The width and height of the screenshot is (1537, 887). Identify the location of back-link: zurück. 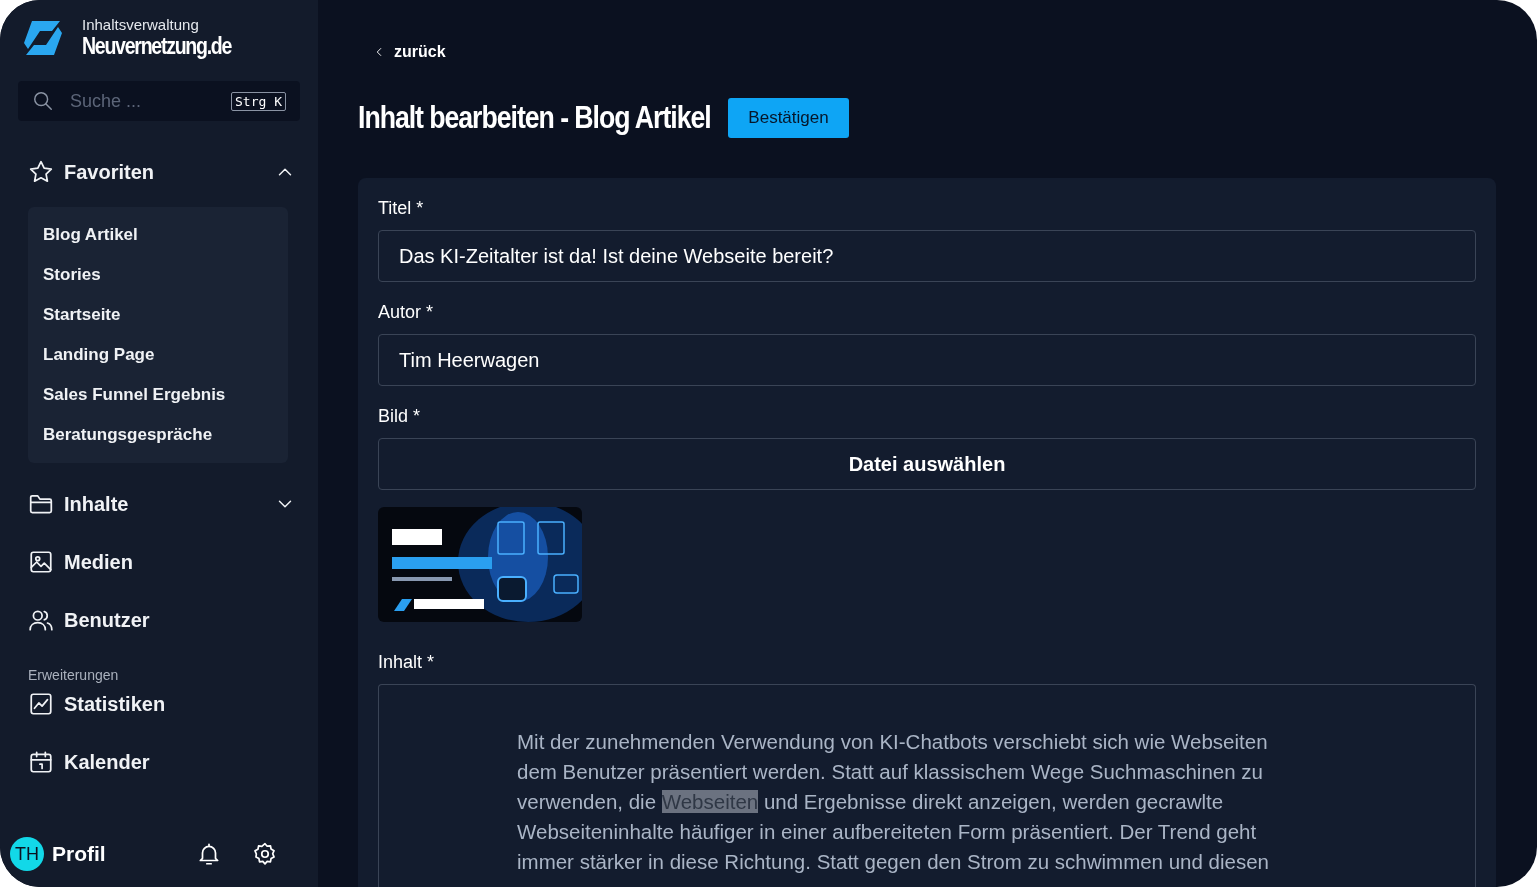
(934, 52).